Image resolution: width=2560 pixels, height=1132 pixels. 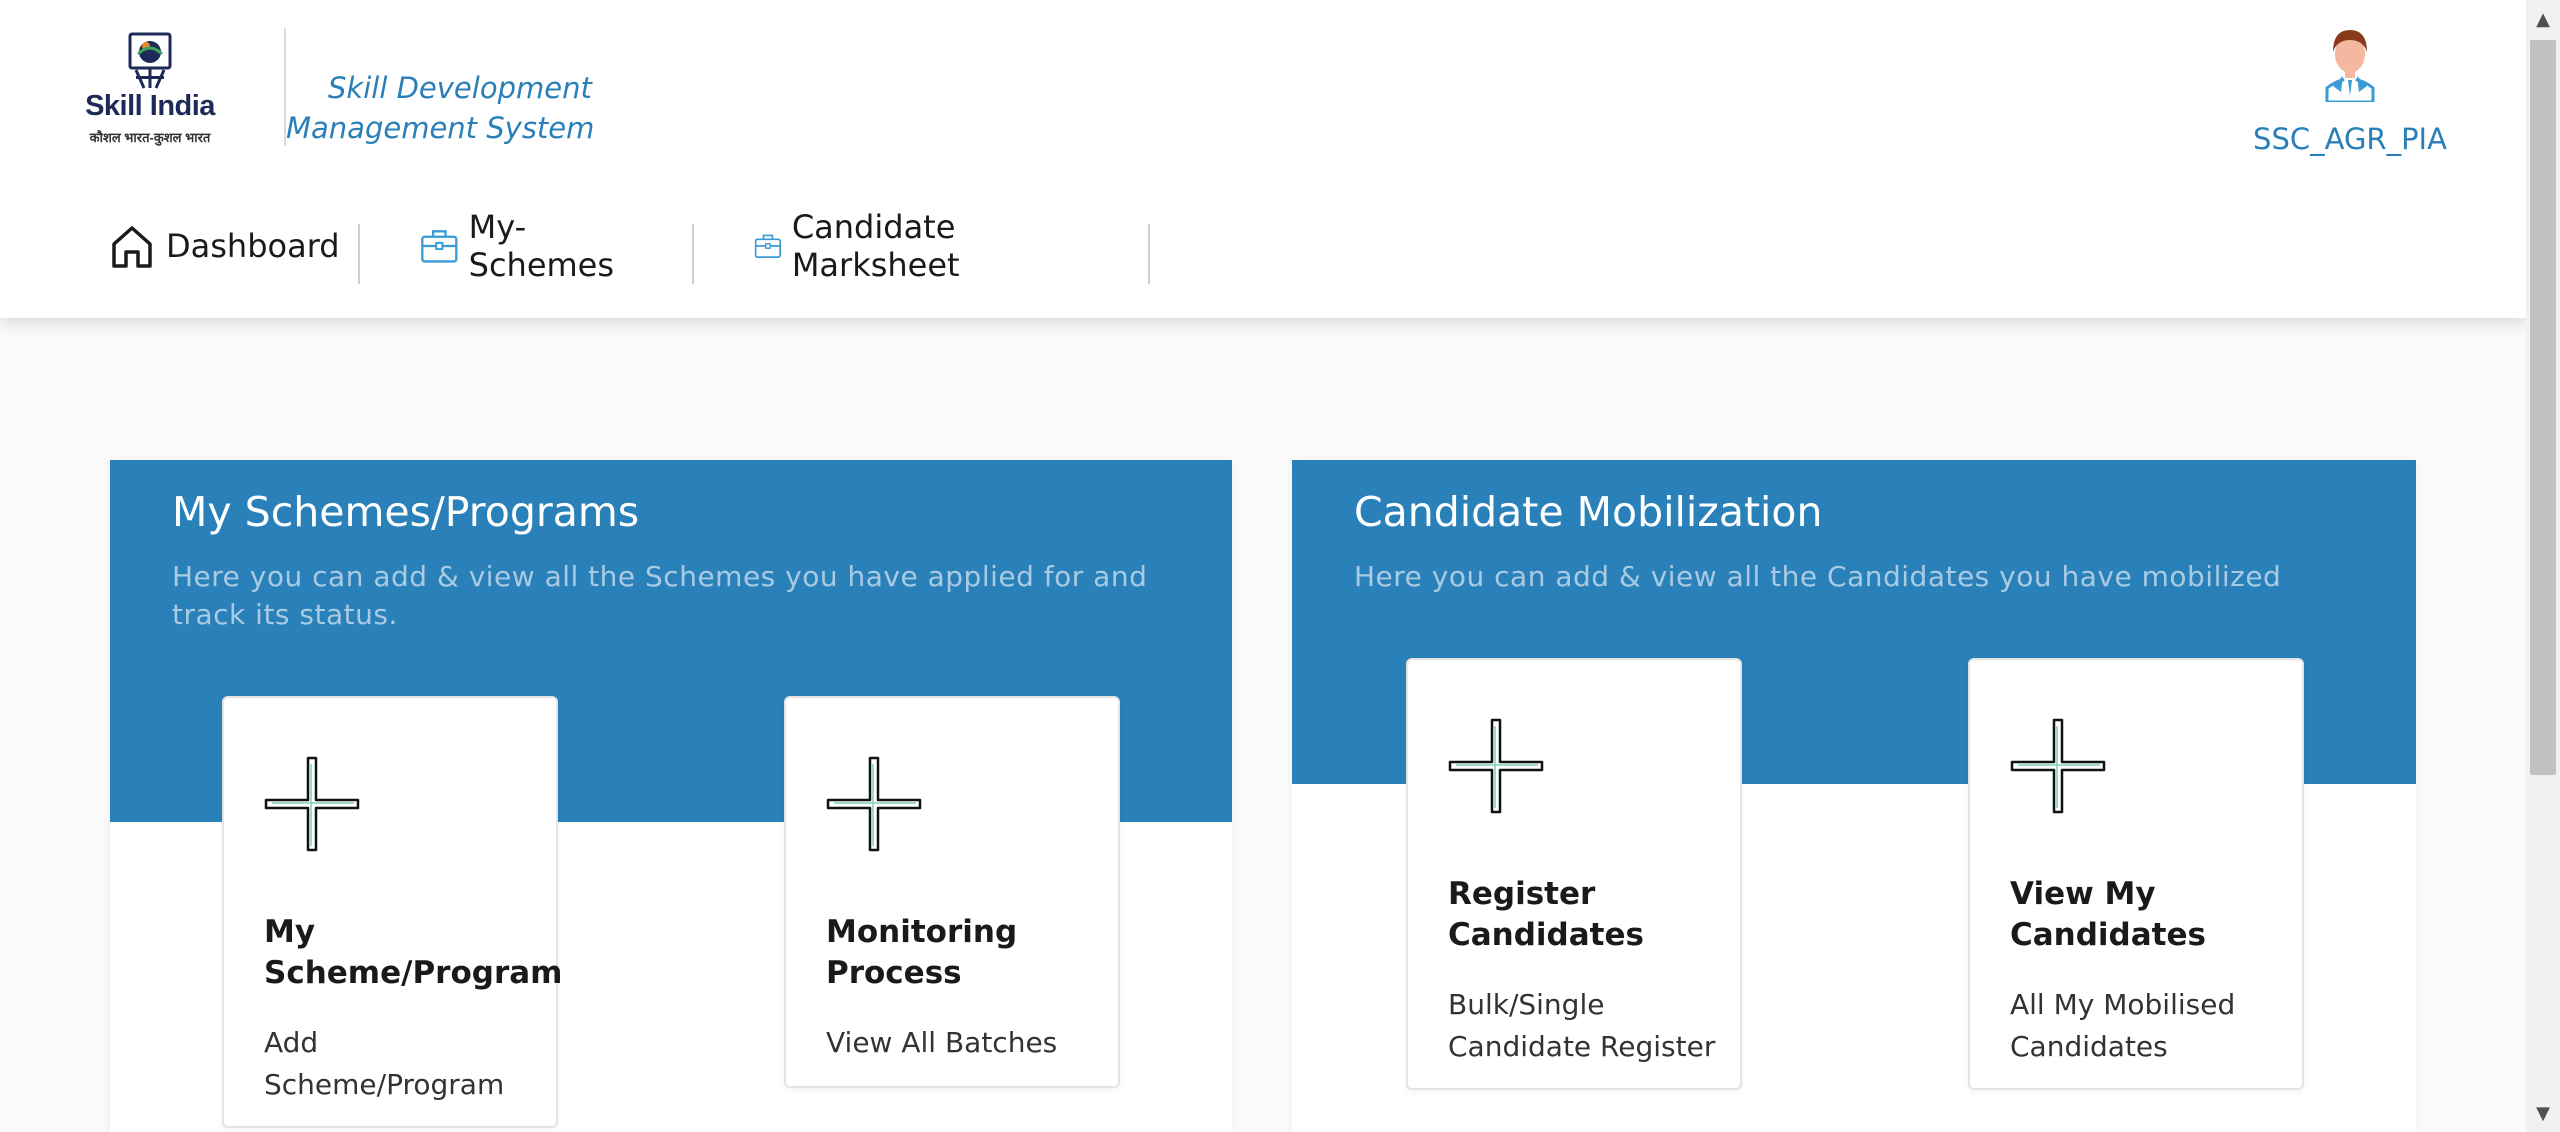 What do you see at coordinates (1588, 512) in the screenshot?
I see `mobilization-panel-title: Candidate Mobilization` at bounding box center [1588, 512].